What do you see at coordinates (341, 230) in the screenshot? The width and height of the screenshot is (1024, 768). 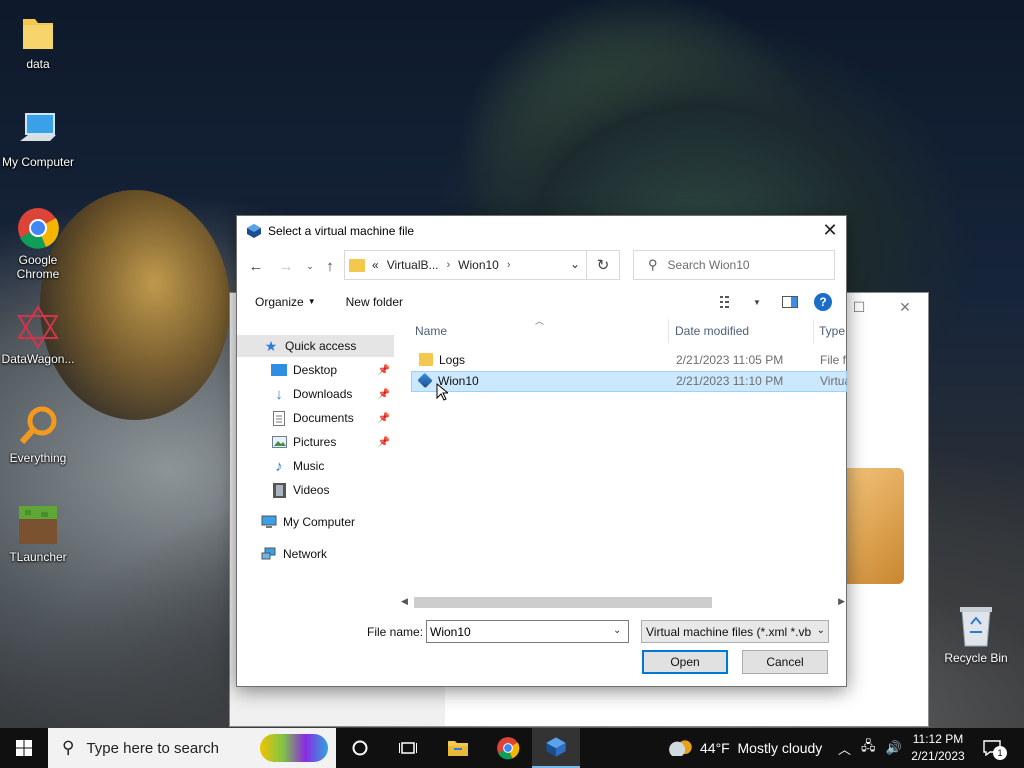 I see `dialog-title: Select a virtual machine file` at bounding box center [341, 230].